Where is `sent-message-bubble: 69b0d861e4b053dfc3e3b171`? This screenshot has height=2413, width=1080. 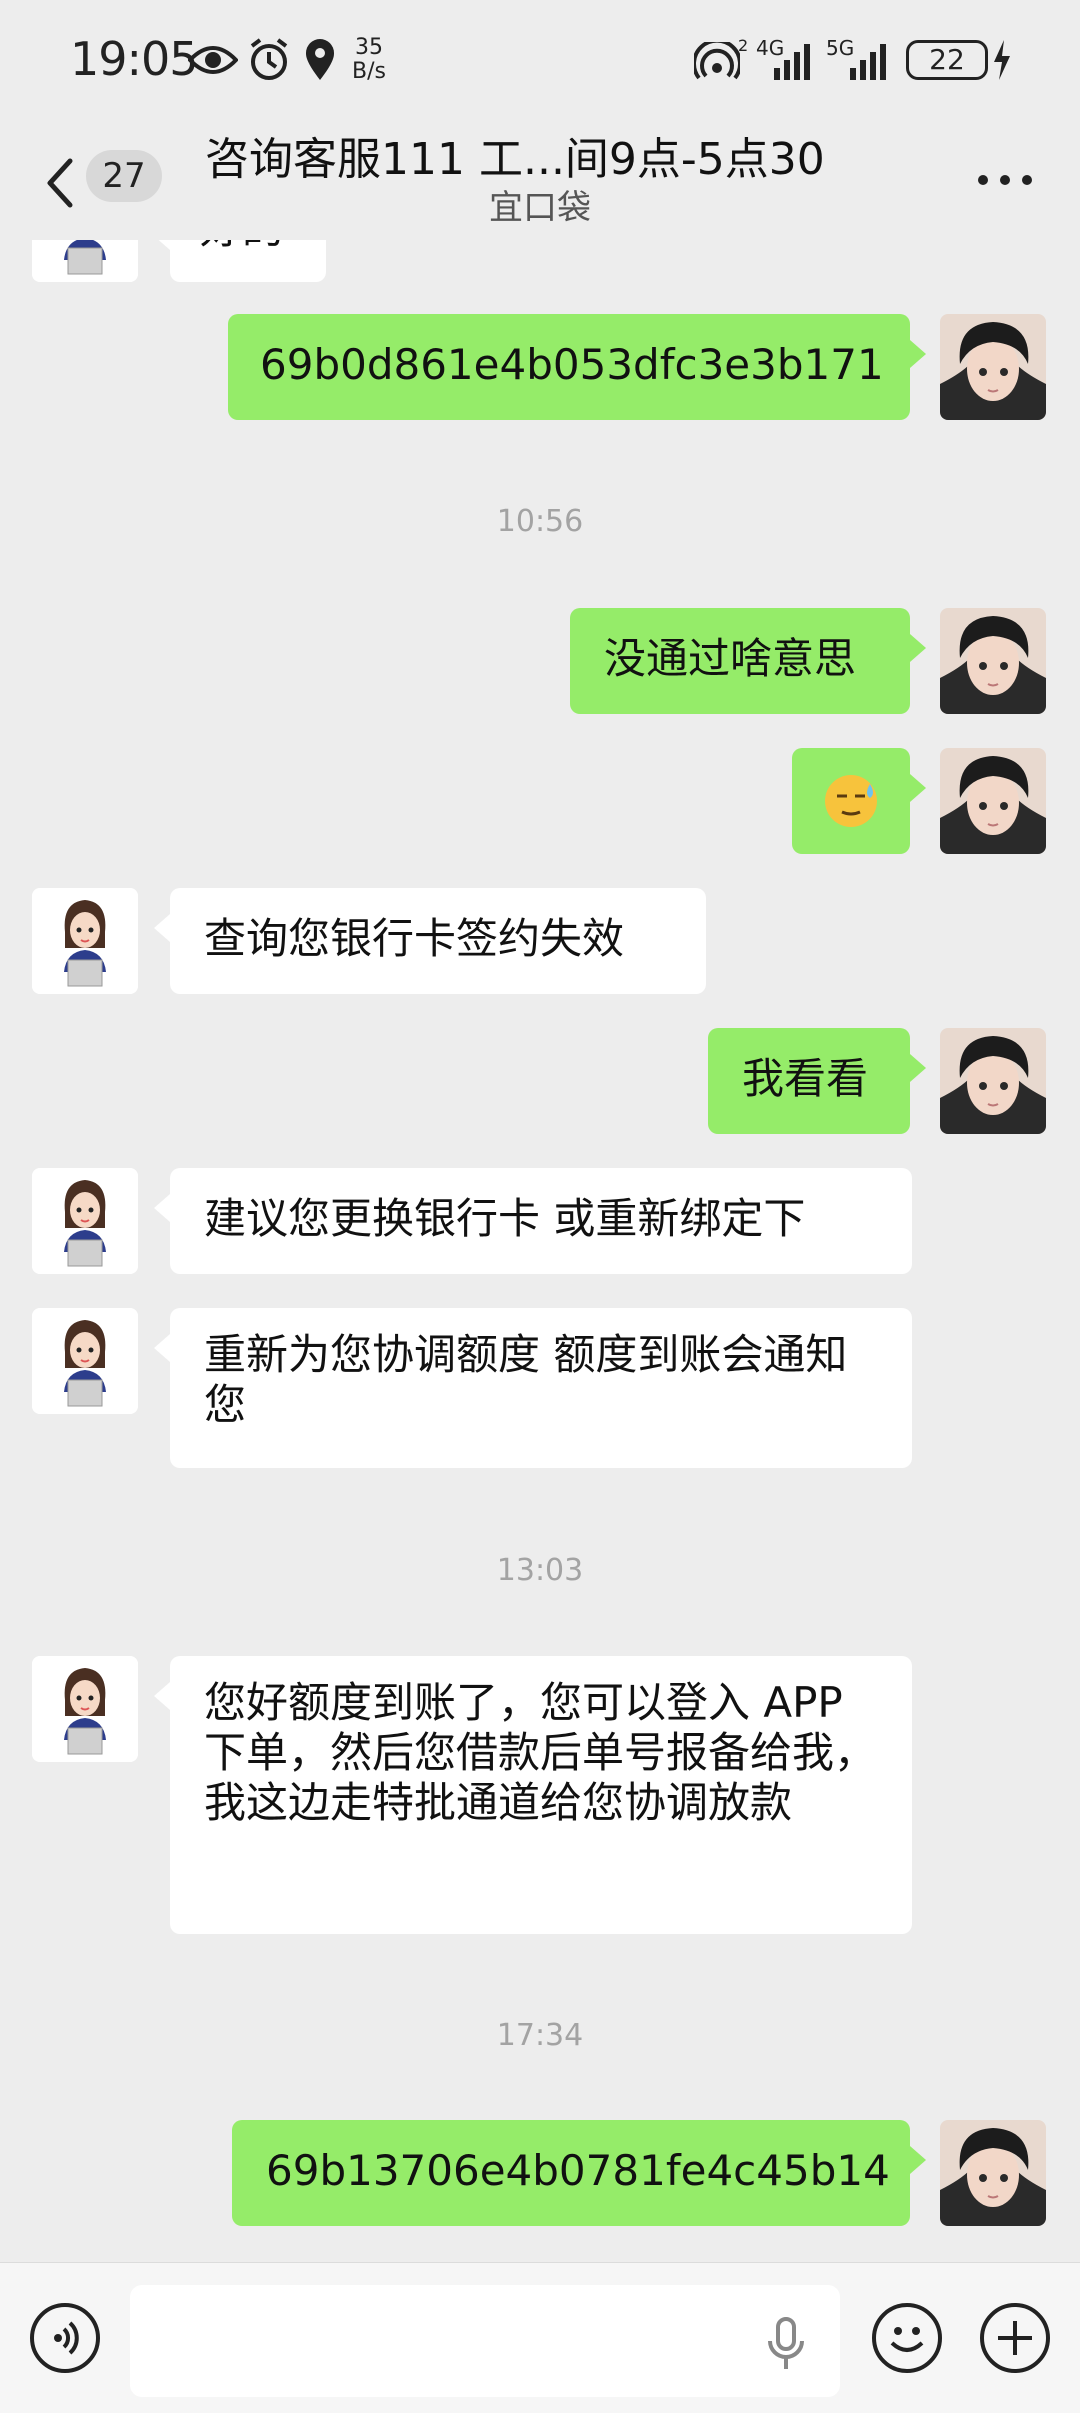
sent-message-bubble: 69b0d861e4b053dfc3e3b171 is located at coordinates (569, 367).